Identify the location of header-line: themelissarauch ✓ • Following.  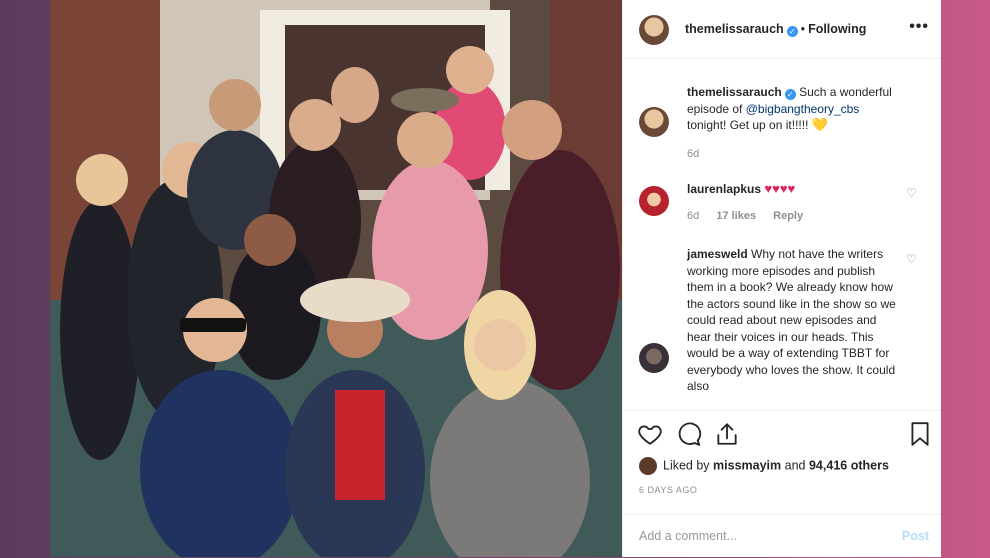
(775, 29).